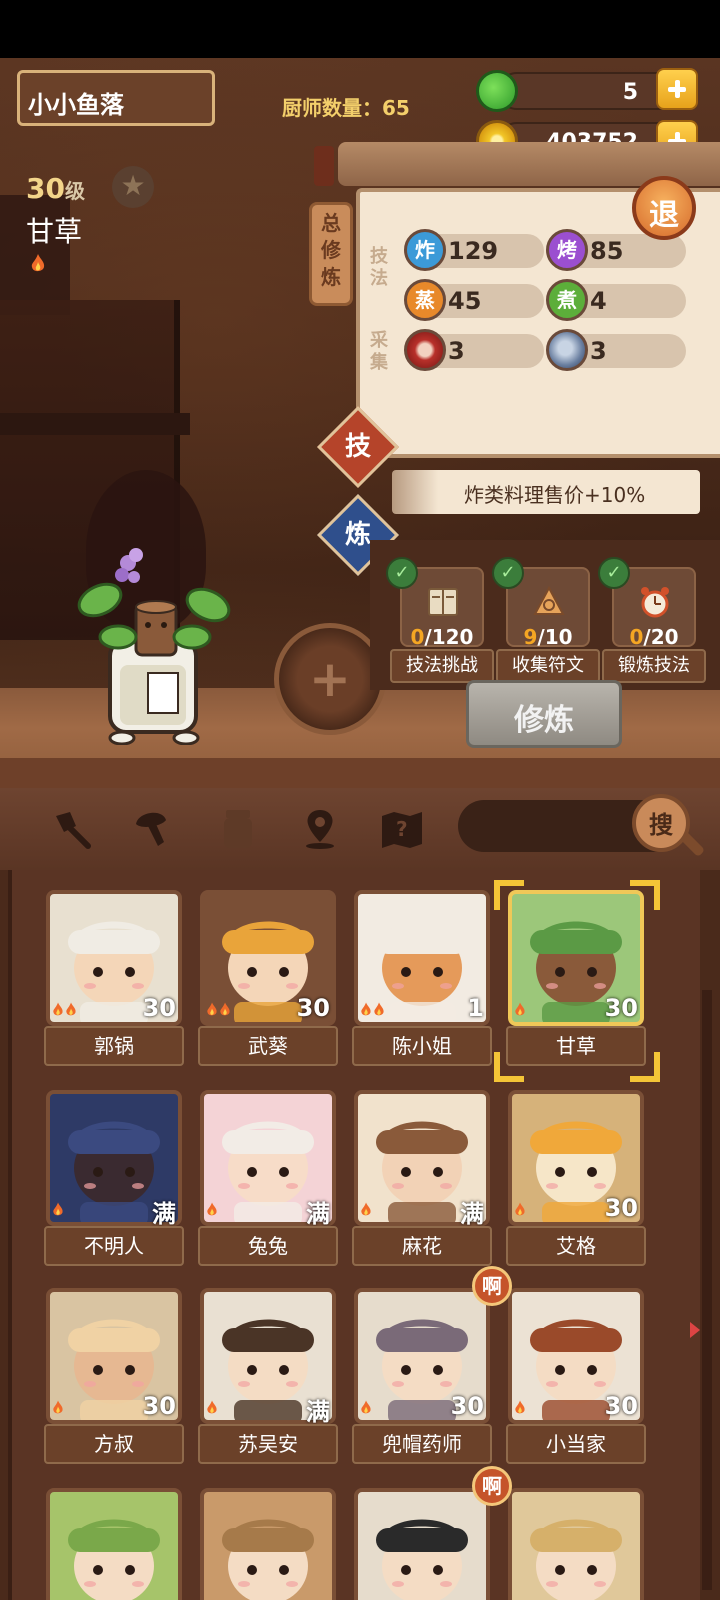  What do you see at coordinates (425, 350) in the screenshot?
I see `meat-icon` at bounding box center [425, 350].